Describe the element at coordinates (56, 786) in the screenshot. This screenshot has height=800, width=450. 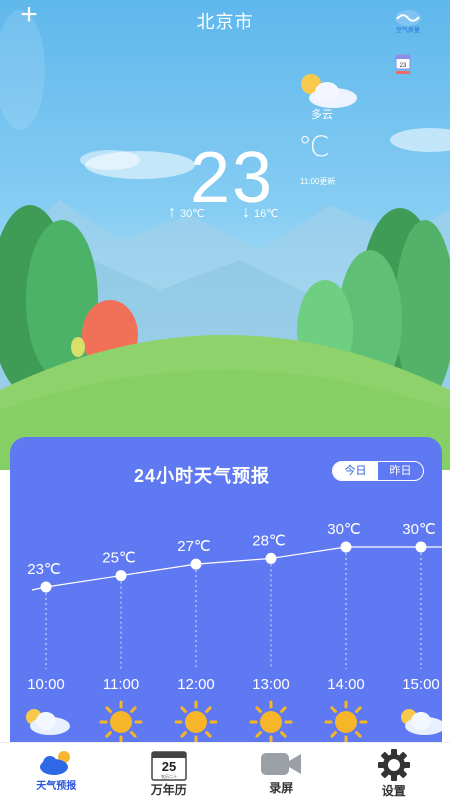
I see `tab-weather-label: 天气预报` at that location.